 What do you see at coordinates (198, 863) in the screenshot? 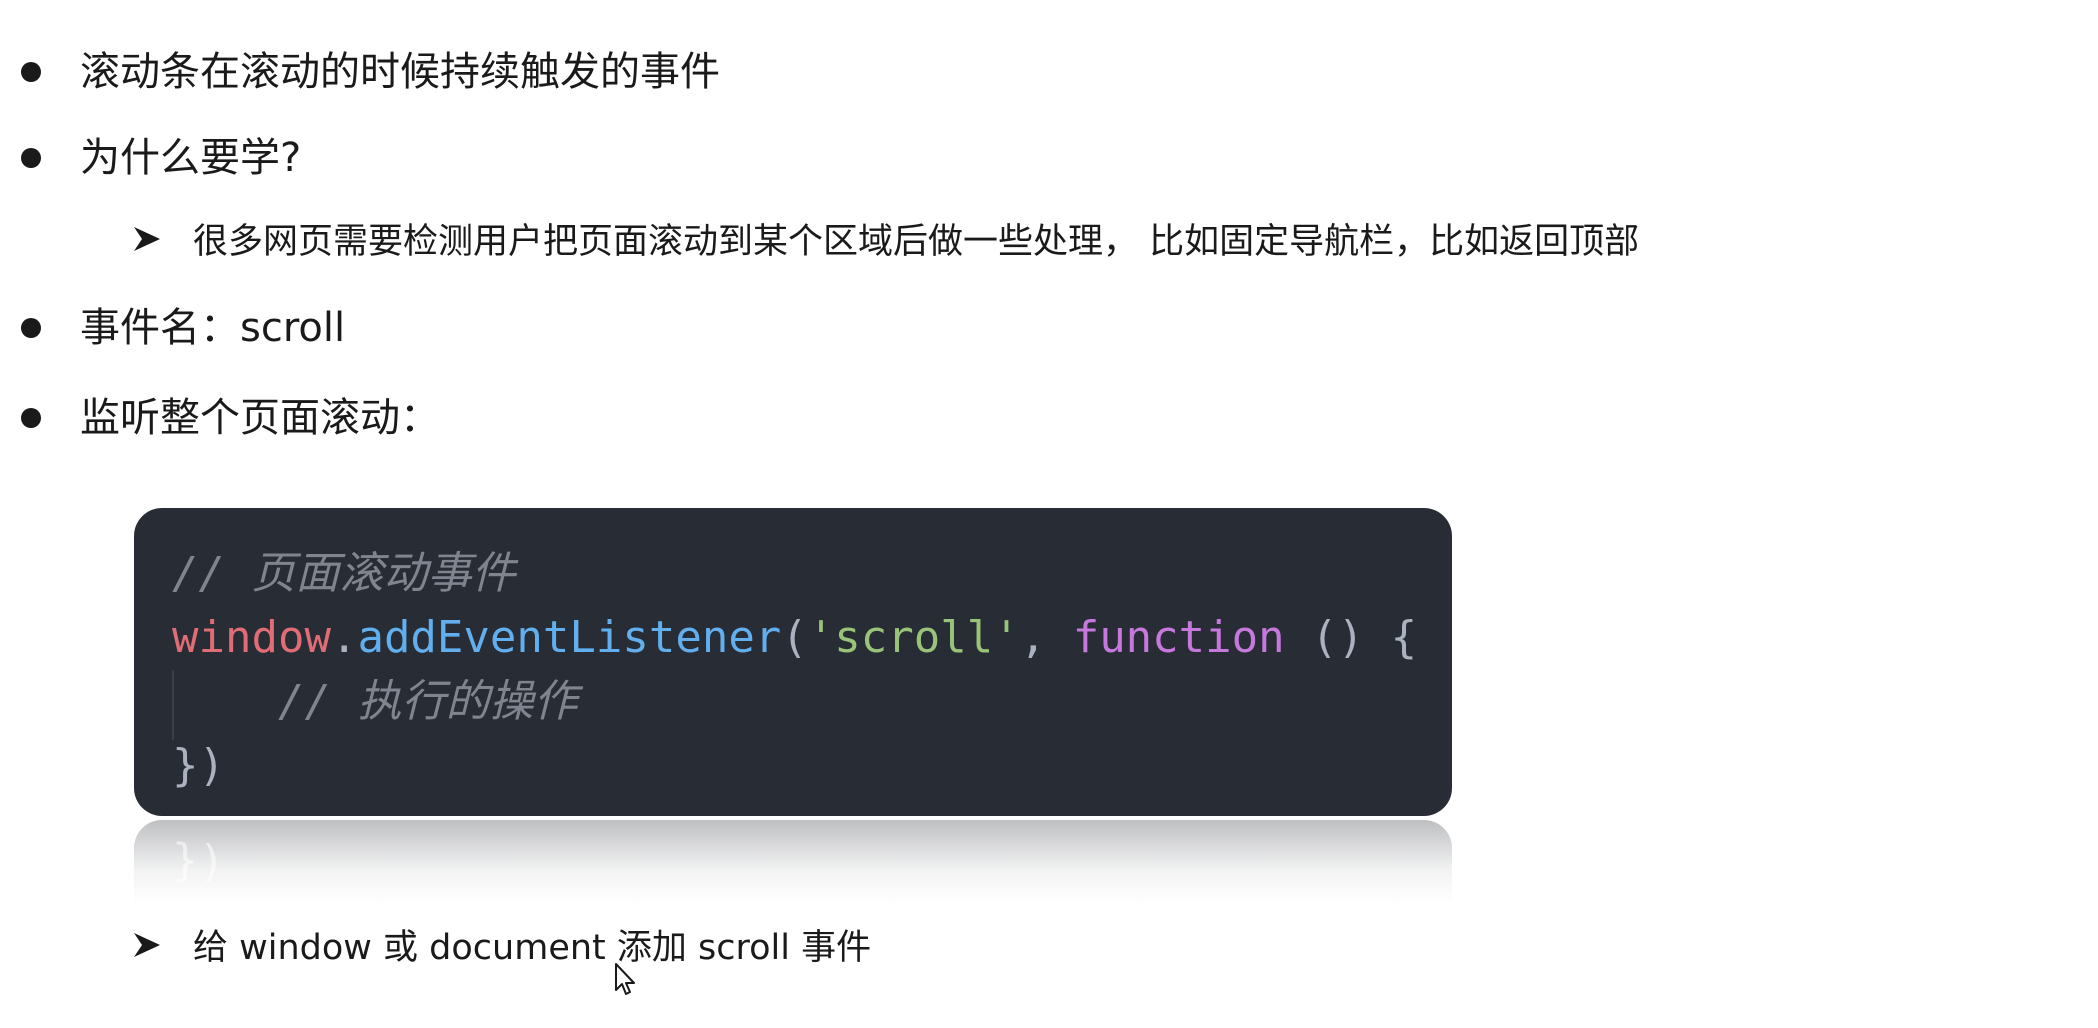
I see `reflection-text: })` at bounding box center [198, 863].